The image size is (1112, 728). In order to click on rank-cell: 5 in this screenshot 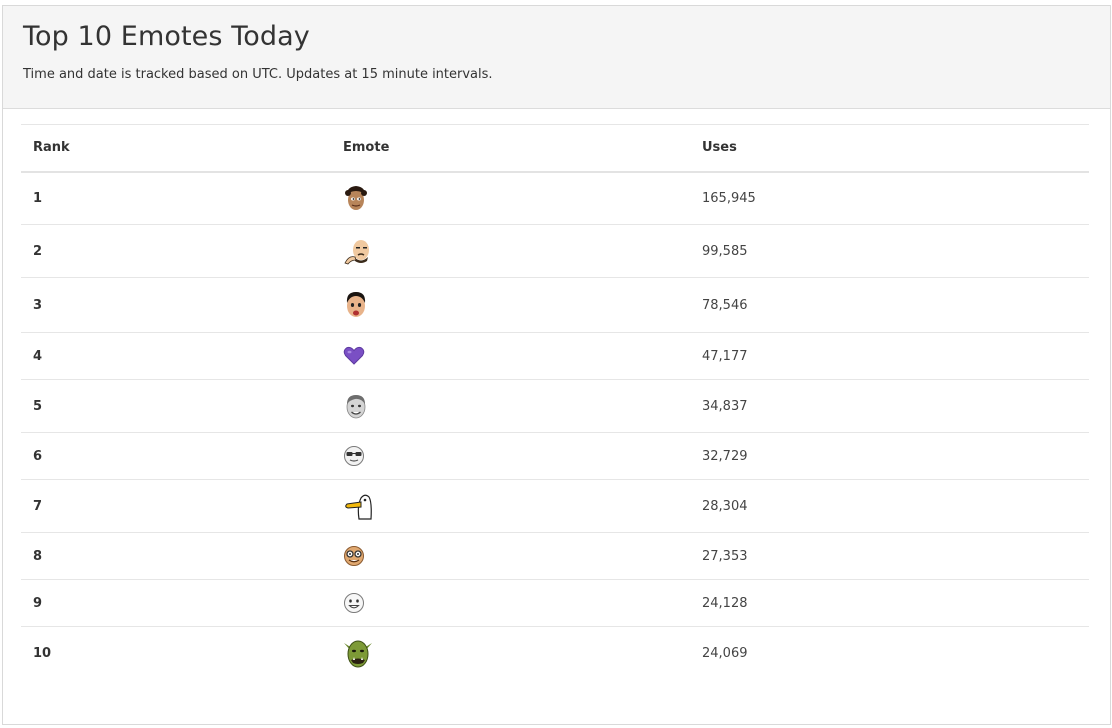, I will do `click(176, 406)`.